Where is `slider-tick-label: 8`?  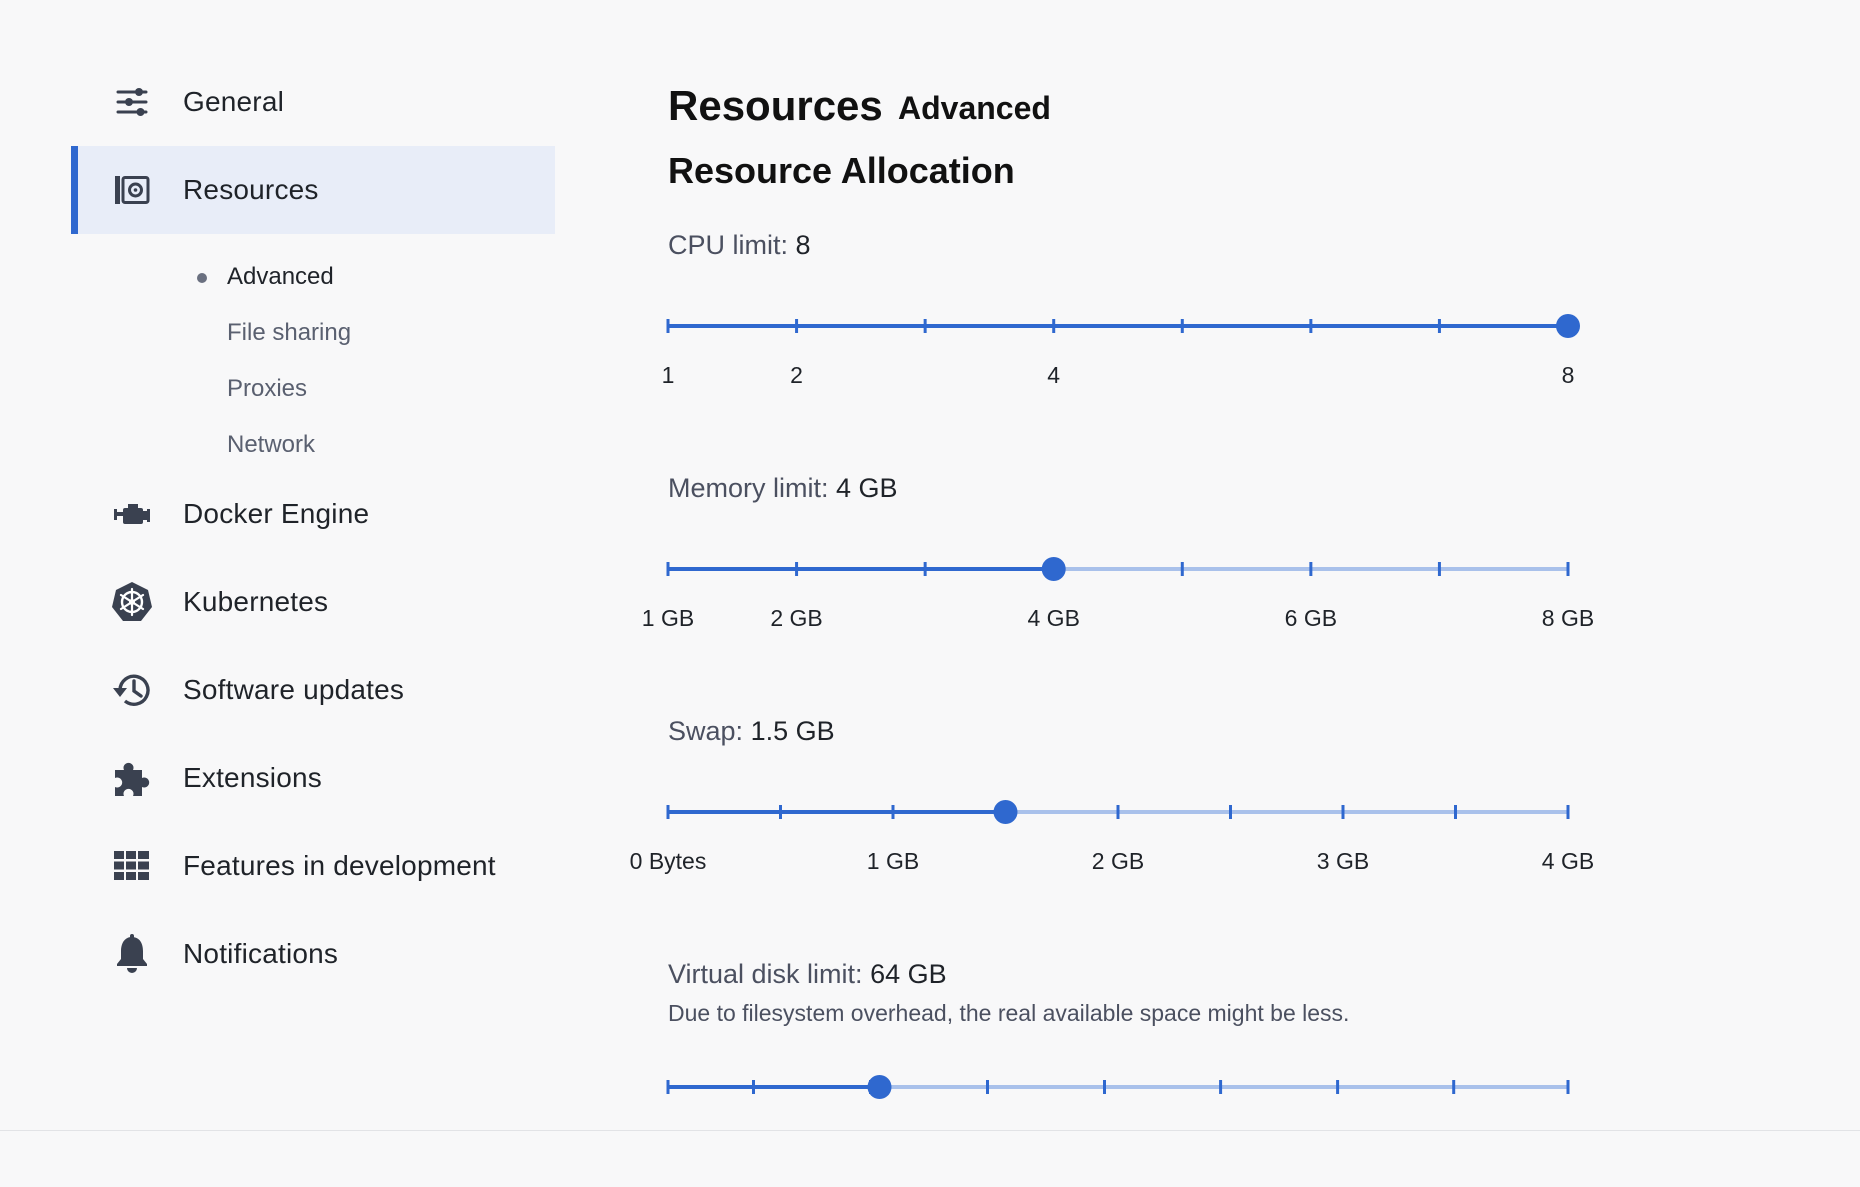
slider-tick-label: 8 is located at coordinates (1568, 375).